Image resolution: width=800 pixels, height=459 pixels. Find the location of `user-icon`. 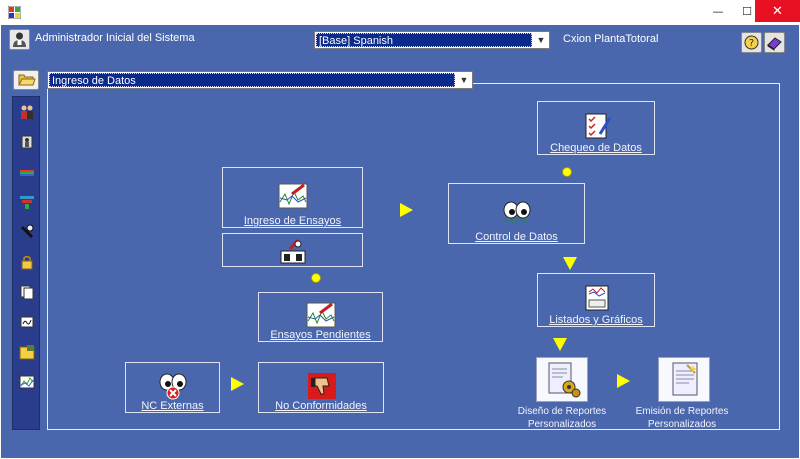

user-icon is located at coordinates (19, 39).